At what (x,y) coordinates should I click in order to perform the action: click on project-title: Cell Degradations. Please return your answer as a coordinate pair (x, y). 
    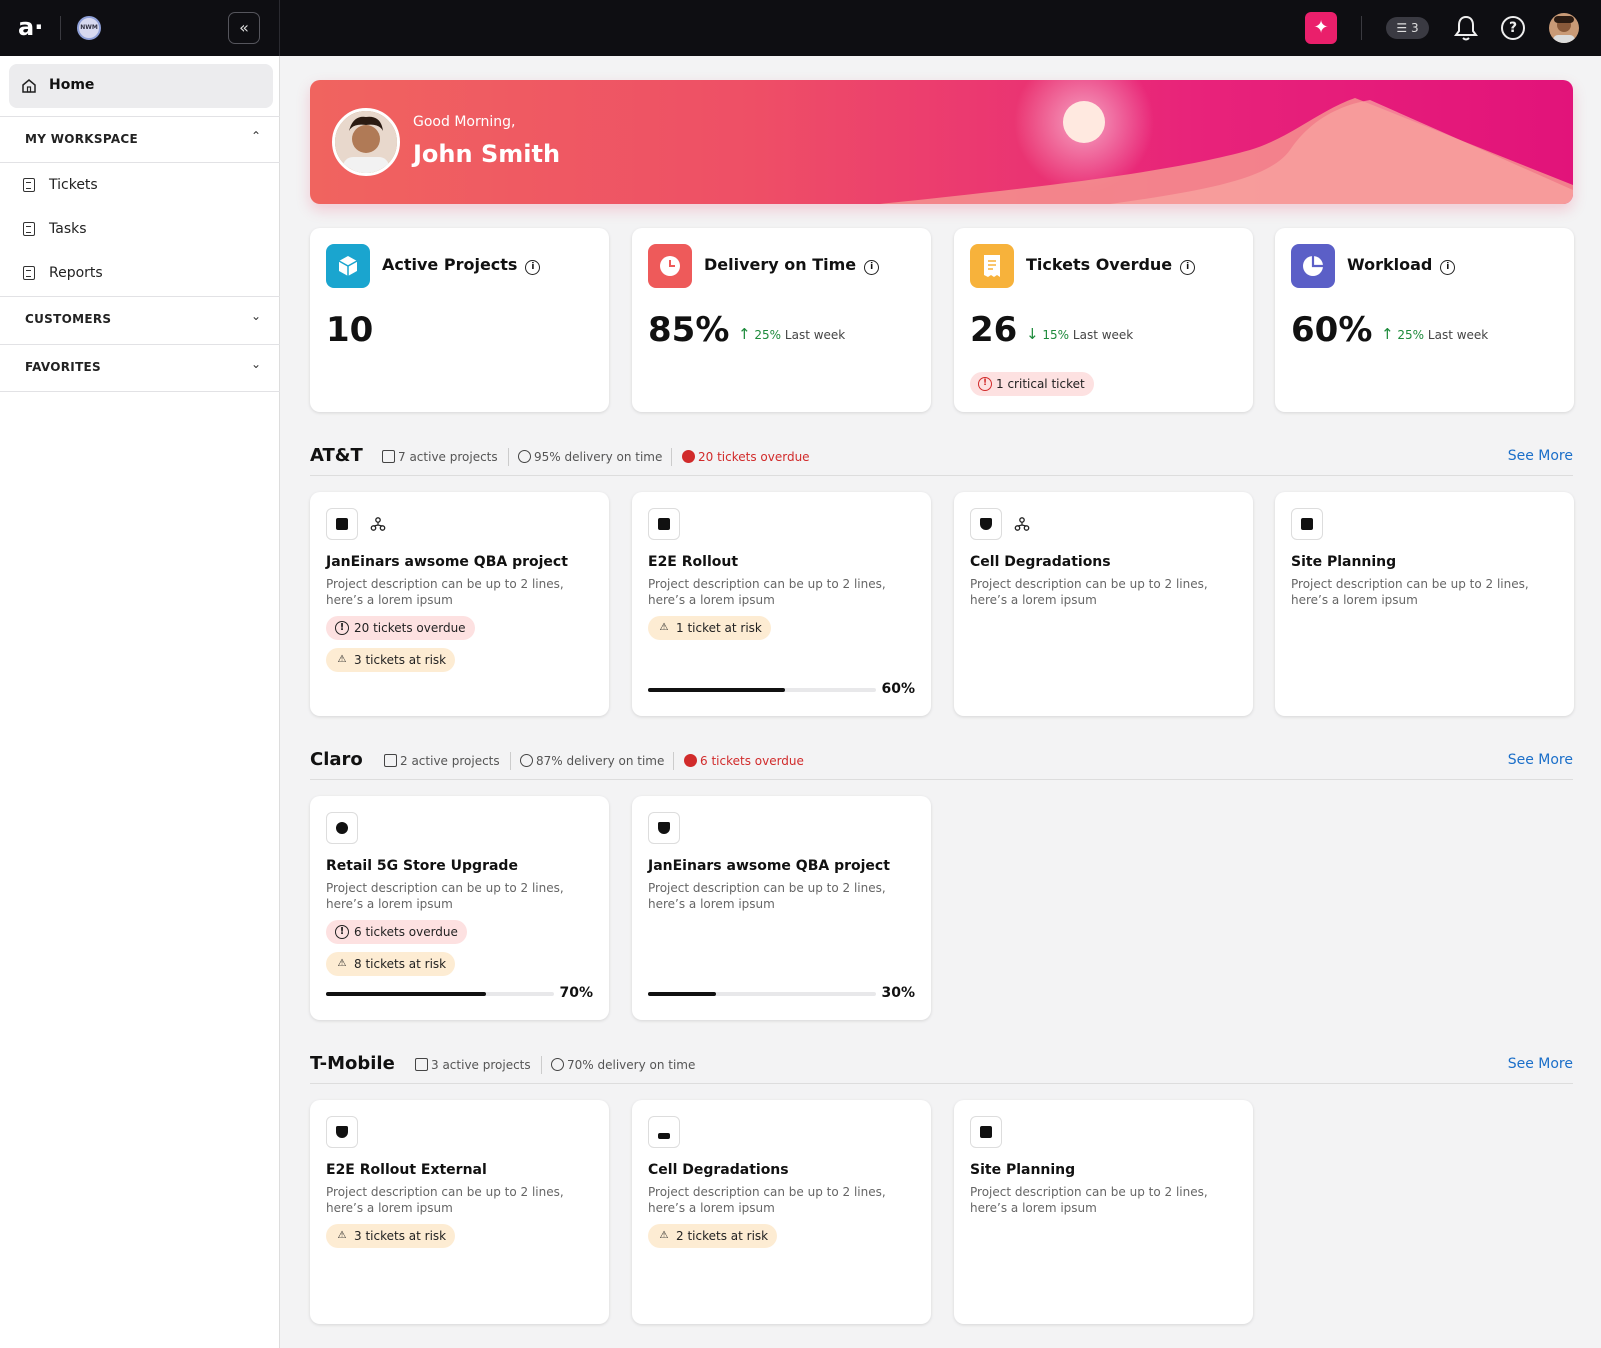
    Looking at the image, I should click on (718, 1170).